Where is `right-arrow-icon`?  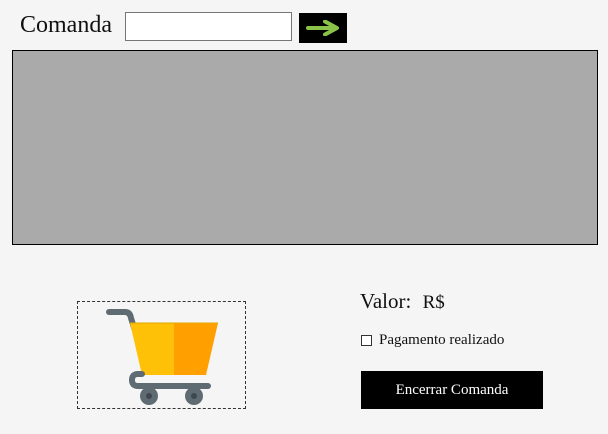
right-arrow-icon is located at coordinates (322, 28).